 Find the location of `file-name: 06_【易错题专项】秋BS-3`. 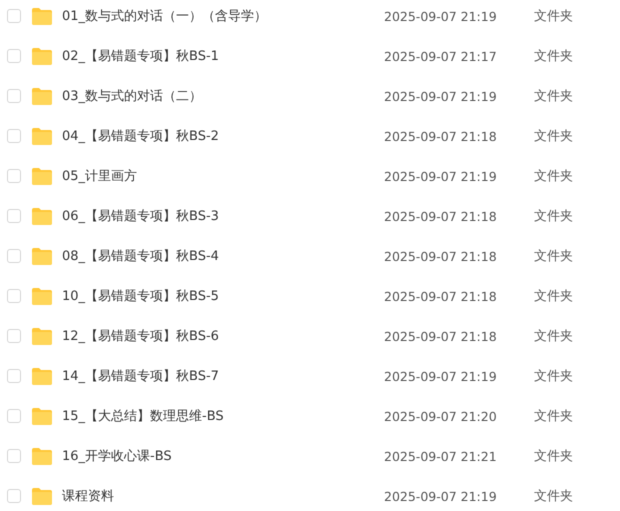

file-name: 06_【易错题专项】秋BS-3 is located at coordinates (223, 216).